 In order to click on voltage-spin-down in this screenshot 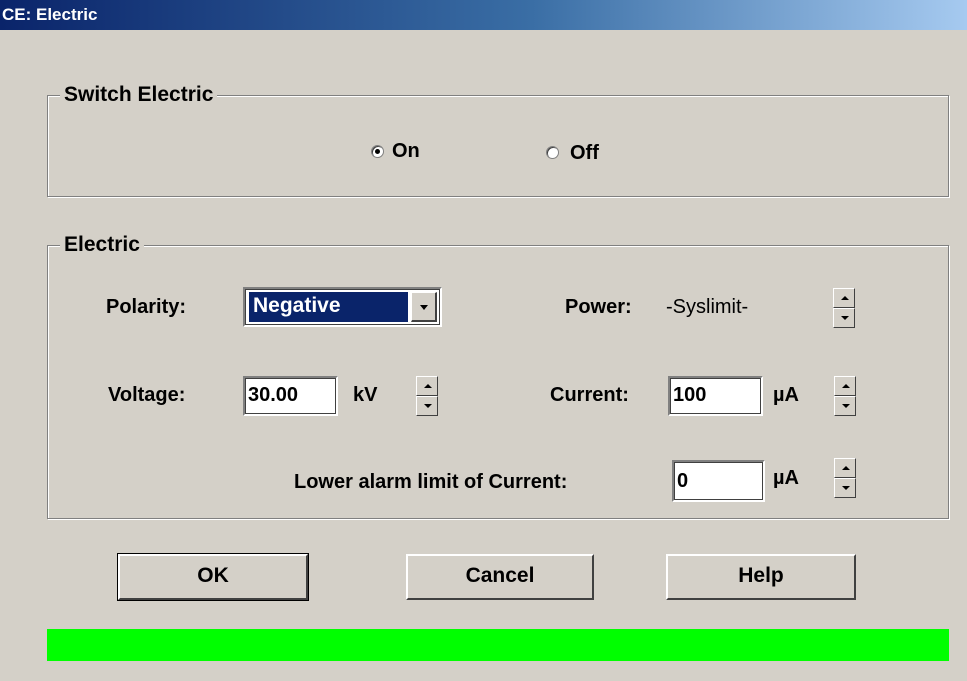, I will do `click(427, 406)`.